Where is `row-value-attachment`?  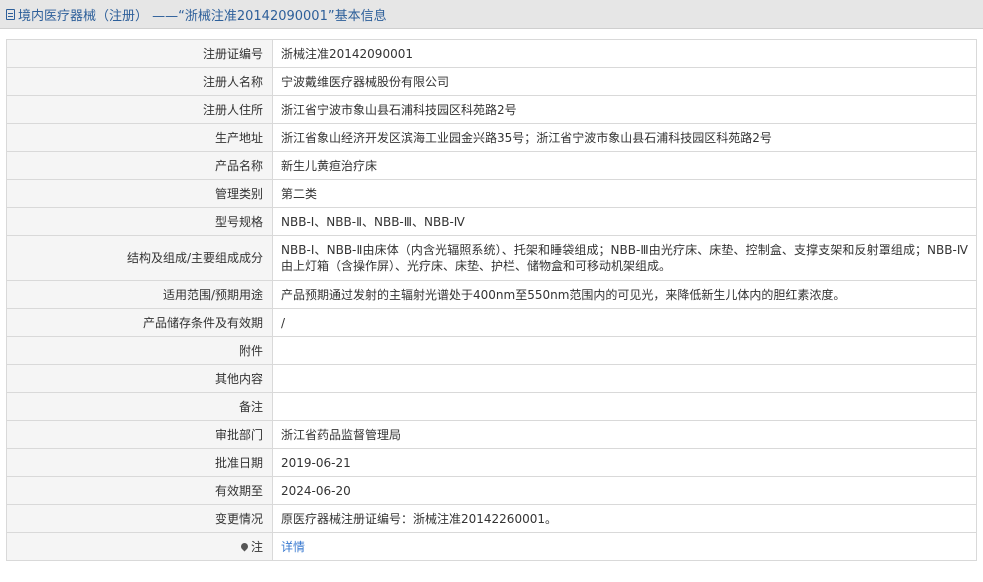 row-value-attachment is located at coordinates (624, 350).